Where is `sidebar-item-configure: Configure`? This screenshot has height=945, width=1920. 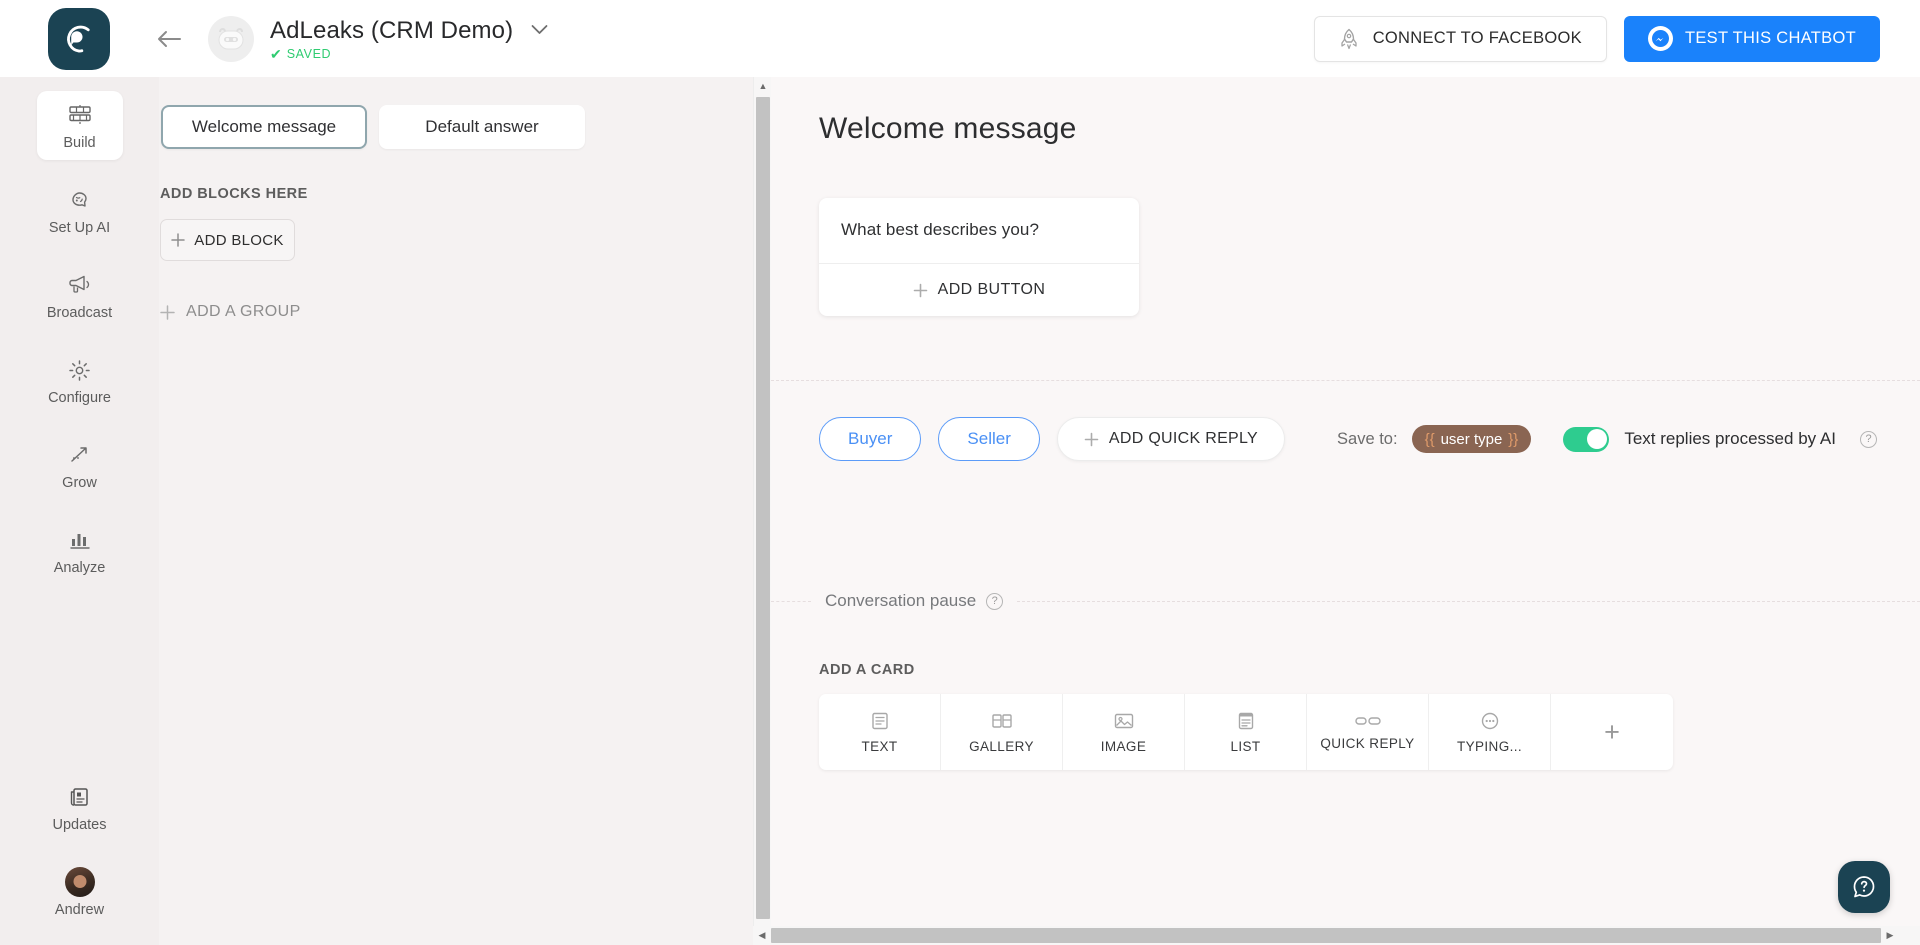
sidebar-item-configure: Configure is located at coordinates (80, 380).